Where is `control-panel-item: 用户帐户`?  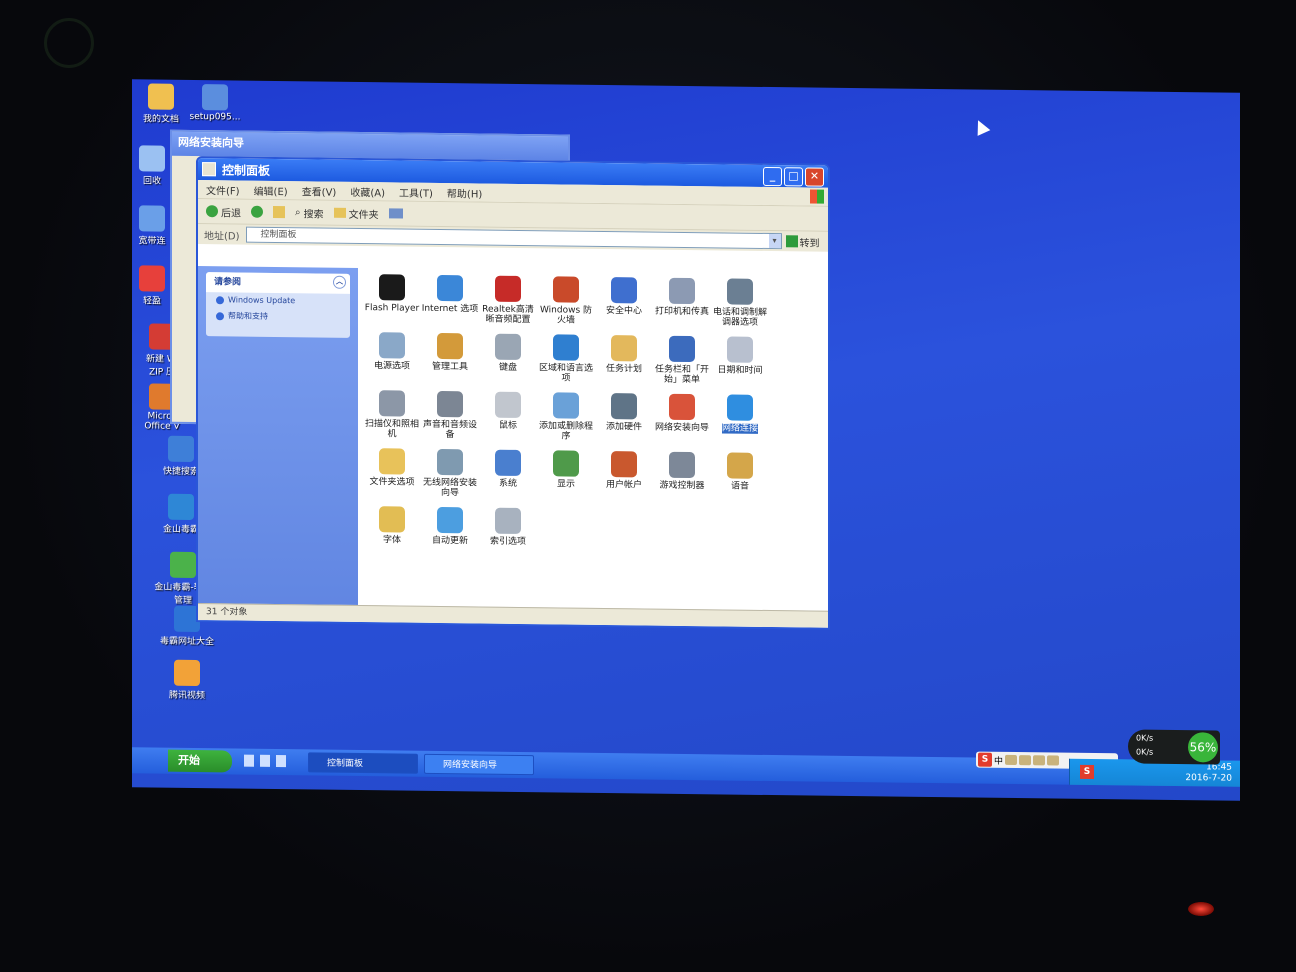 control-panel-item: 用户帐户 is located at coordinates (624, 471).